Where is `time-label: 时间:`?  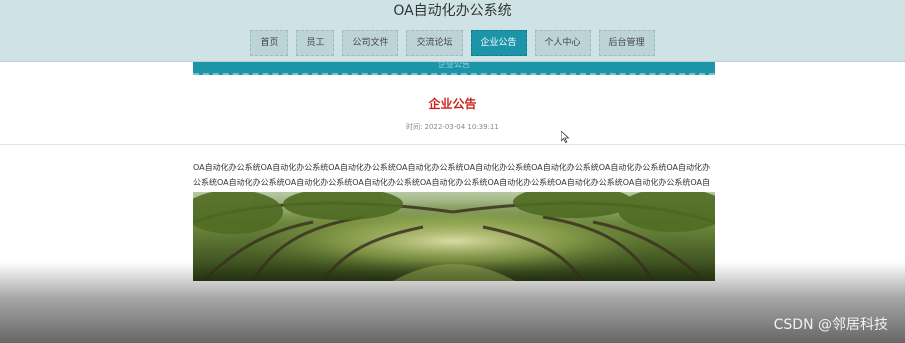 time-label: 时间: is located at coordinates (414, 127).